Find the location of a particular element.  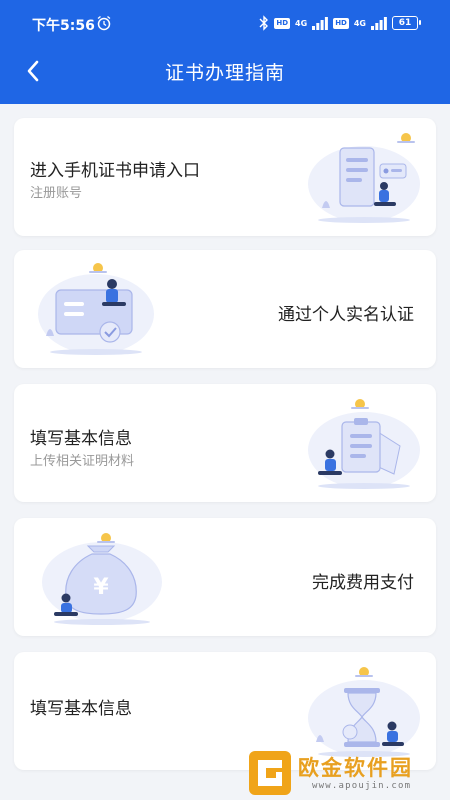

battery-level: 61 is located at coordinates (405, 23).